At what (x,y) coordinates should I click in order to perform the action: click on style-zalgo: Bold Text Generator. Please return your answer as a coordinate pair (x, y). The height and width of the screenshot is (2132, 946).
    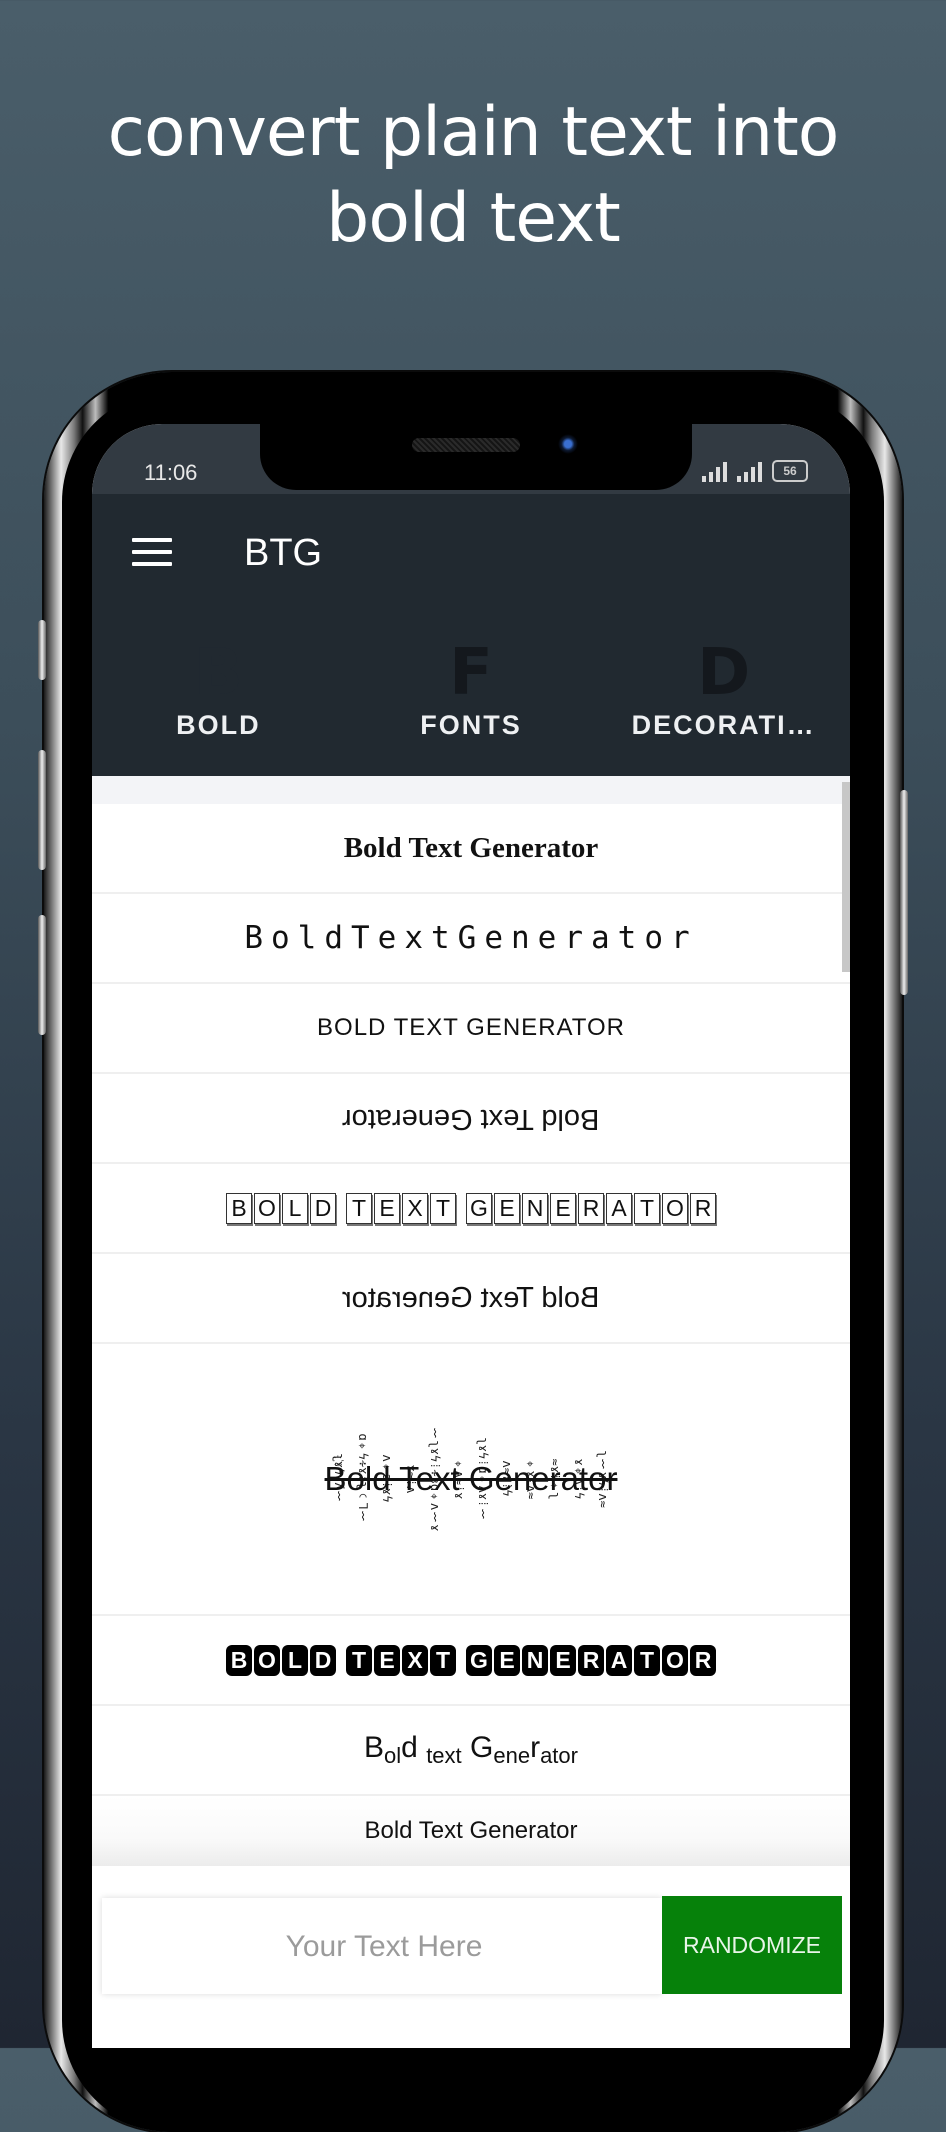
    Looking at the image, I should click on (471, 1478).